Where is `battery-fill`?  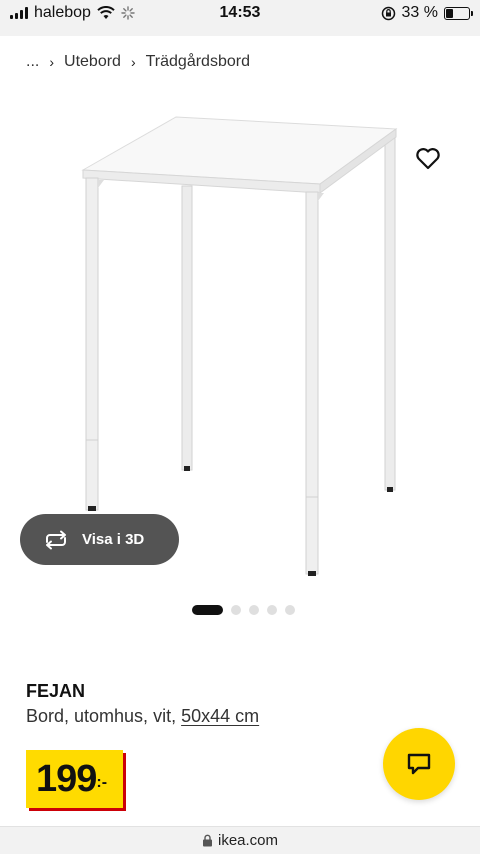
battery-fill is located at coordinates (449, 13).